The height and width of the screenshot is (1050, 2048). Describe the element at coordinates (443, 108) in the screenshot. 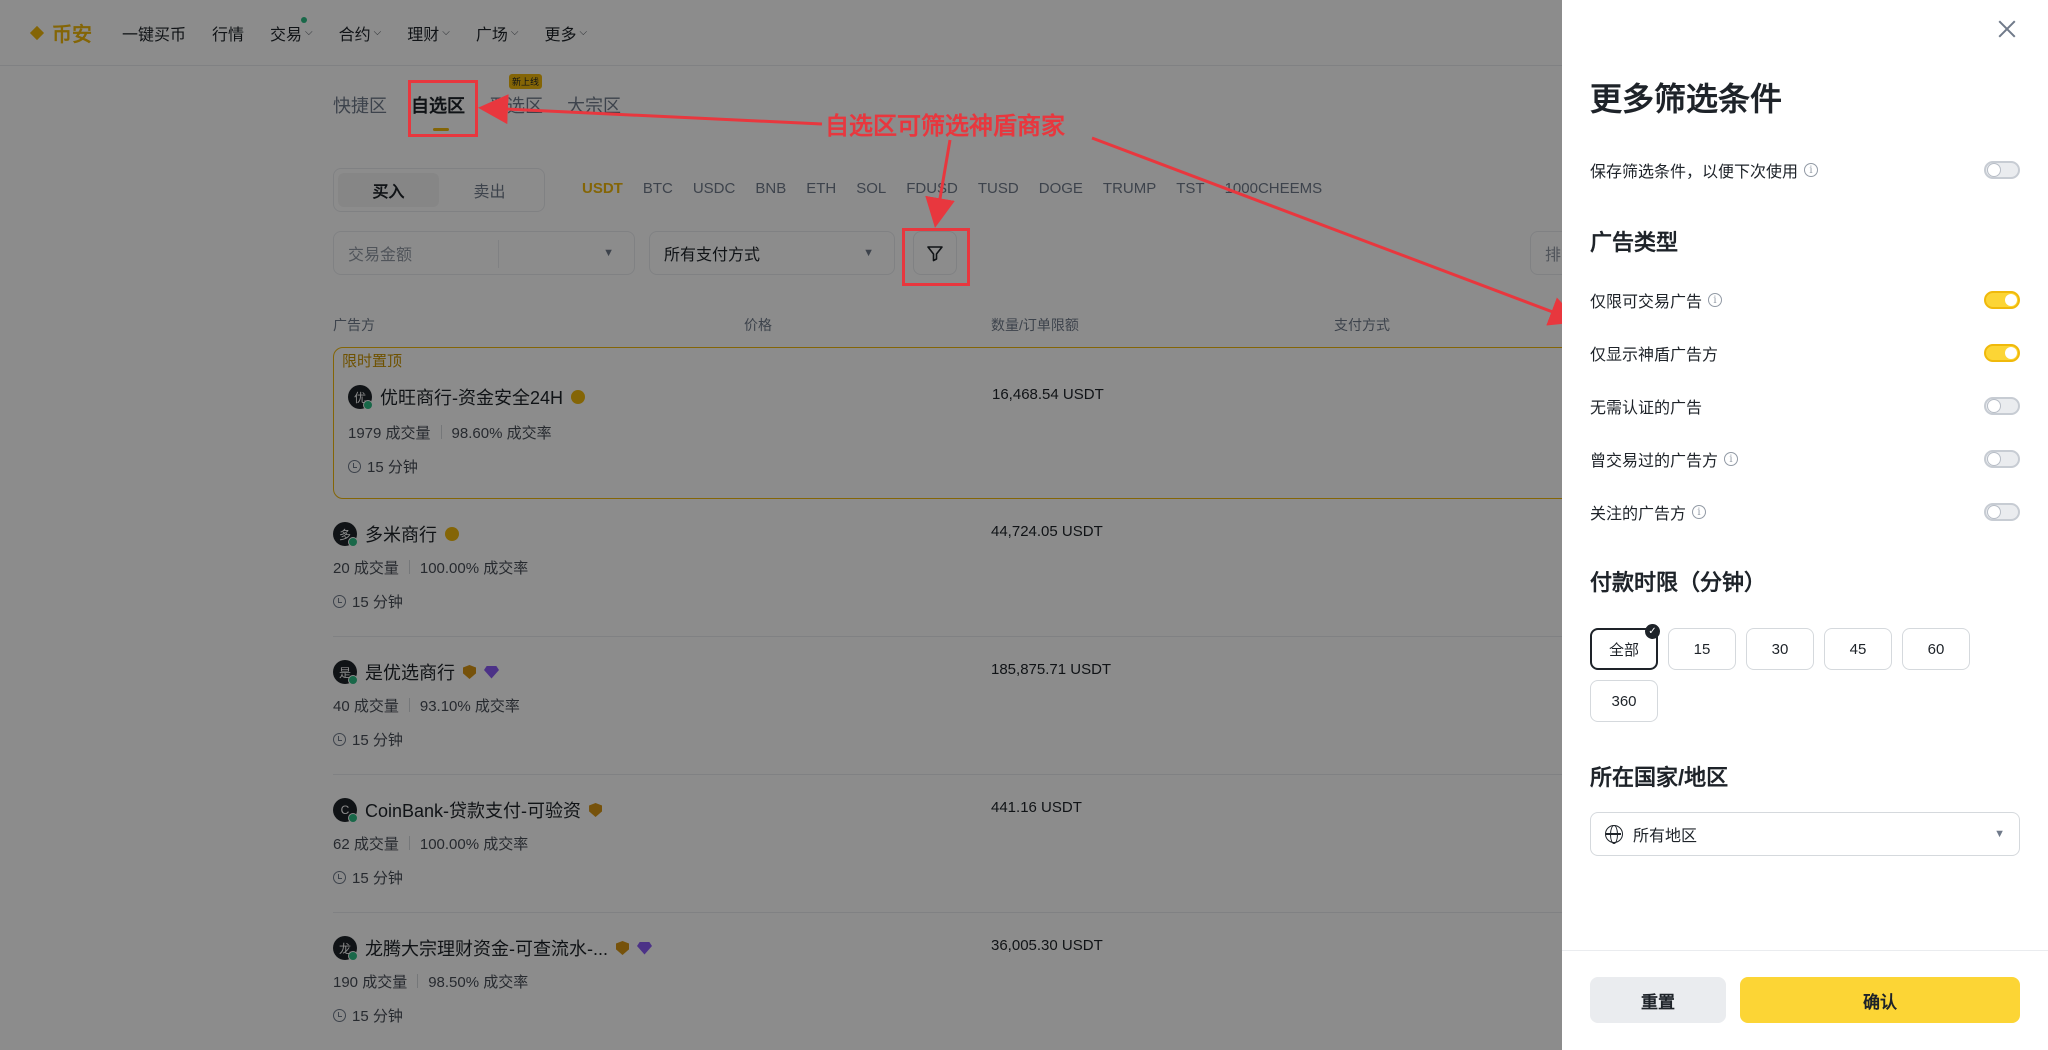

I see `annotation-box-zone-tab` at that location.